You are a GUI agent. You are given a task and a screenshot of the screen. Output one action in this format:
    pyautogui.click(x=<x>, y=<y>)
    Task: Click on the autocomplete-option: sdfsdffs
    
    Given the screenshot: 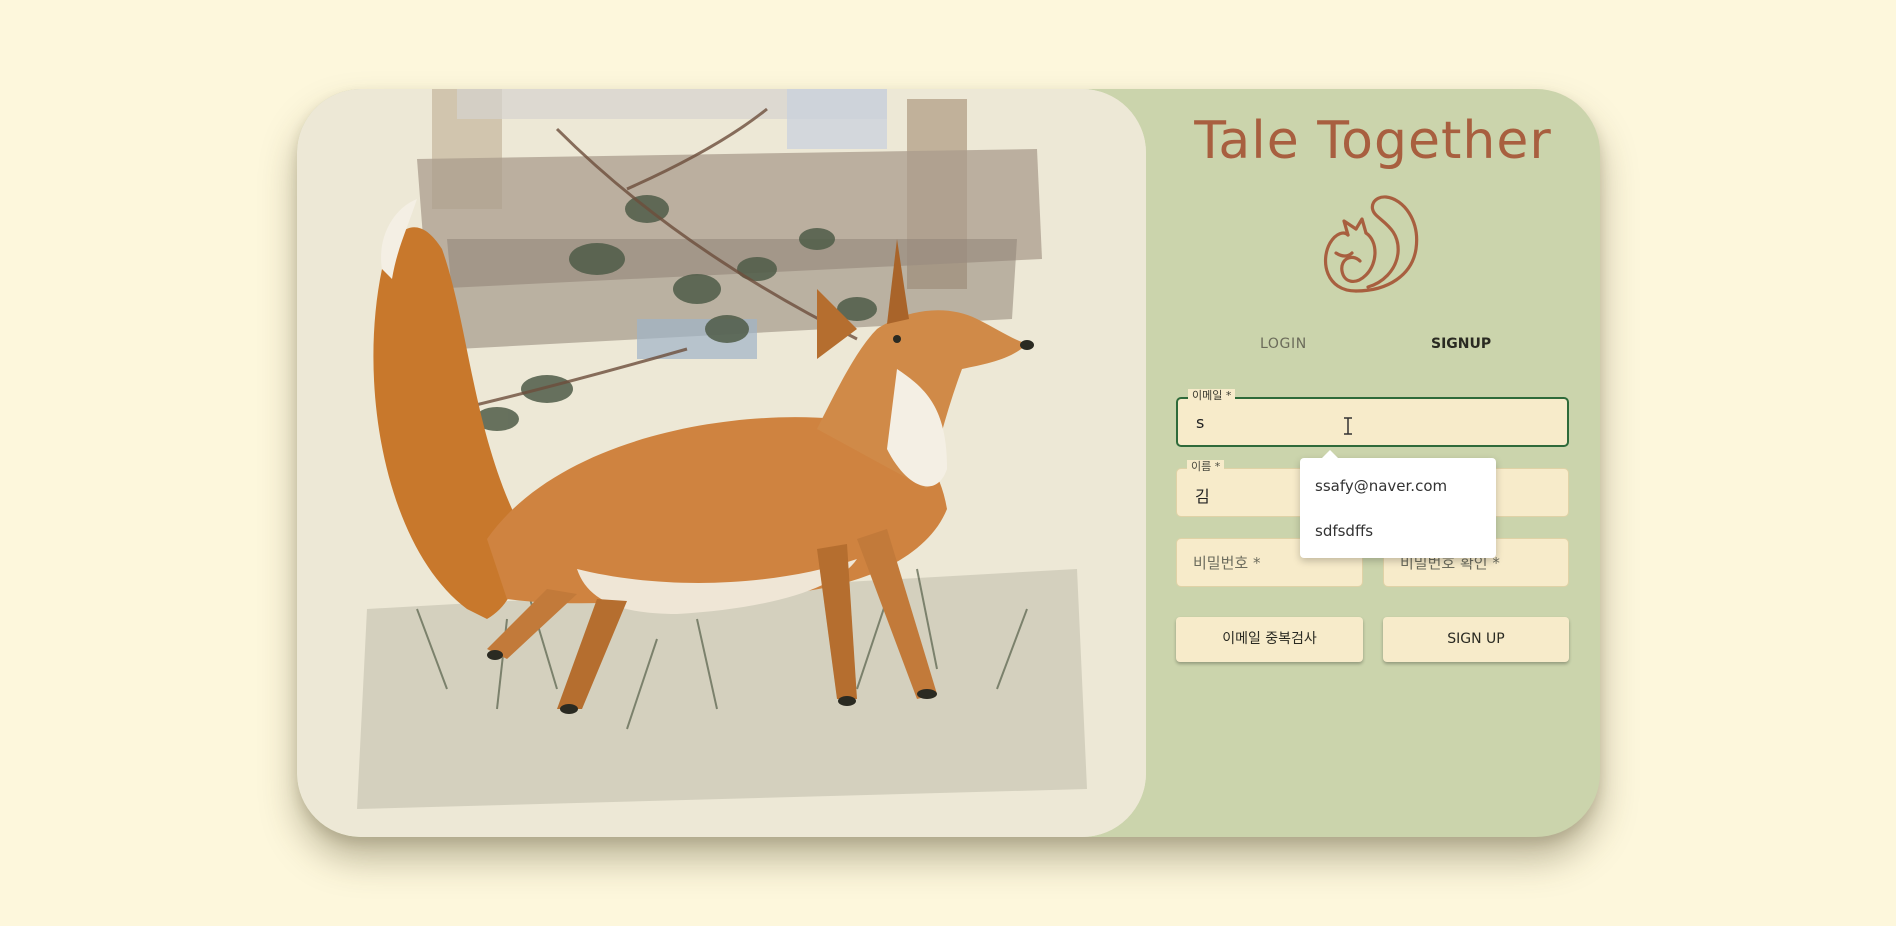 What is the action you would take?
    pyautogui.click(x=1344, y=531)
    